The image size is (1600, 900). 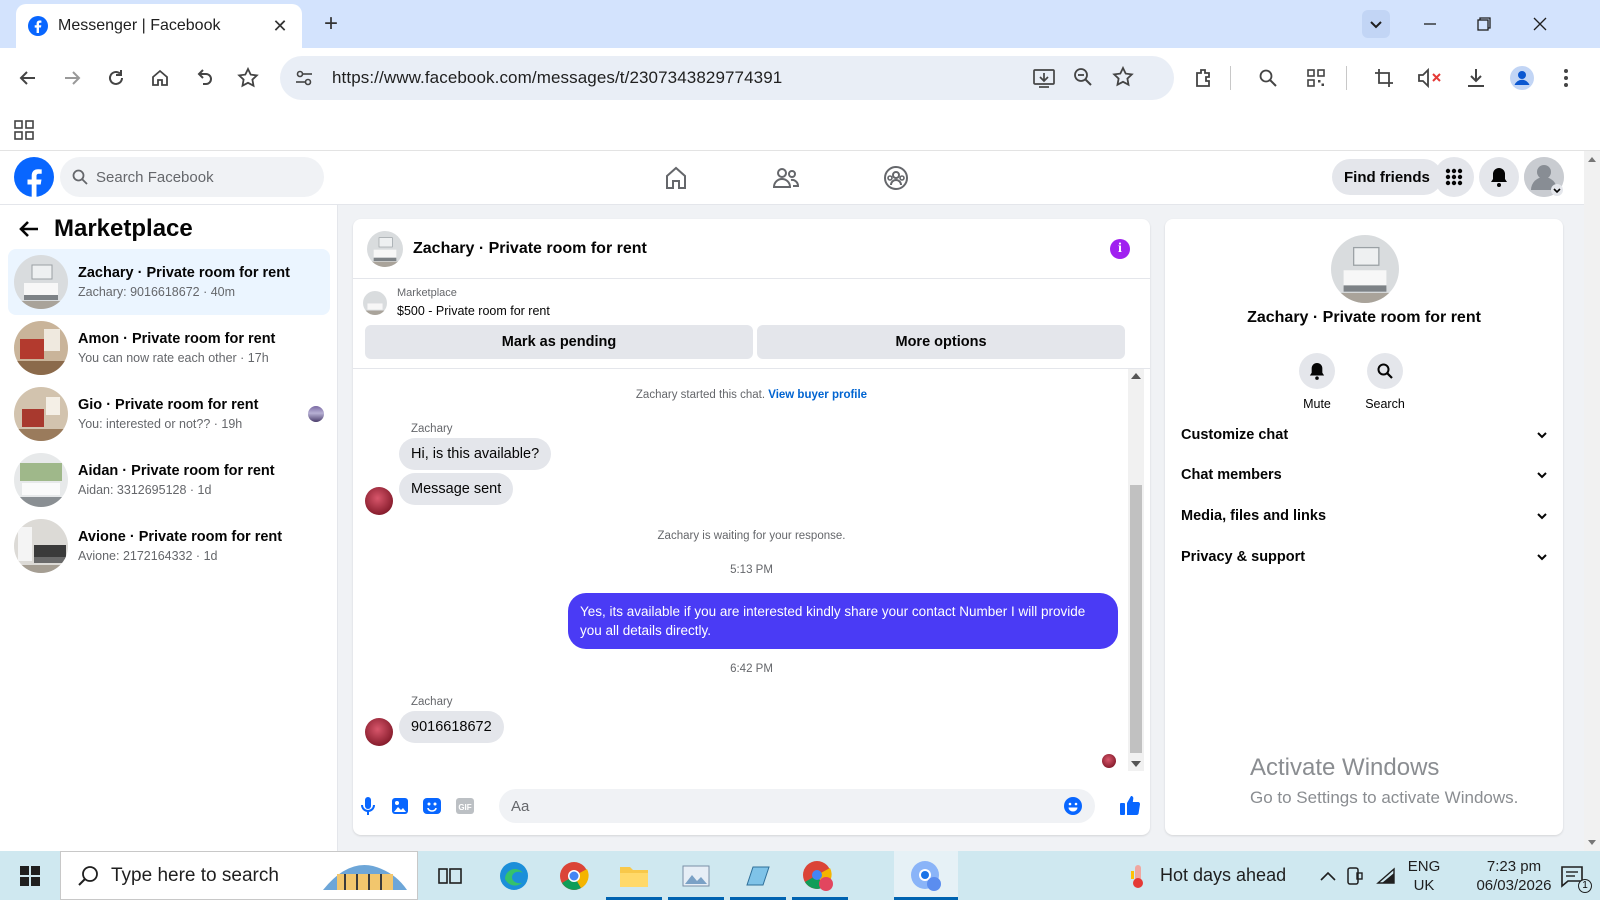 What do you see at coordinates (1430, 24) in the screenshot?
I see `minimize-icon` at bounding box center [1430, 24].